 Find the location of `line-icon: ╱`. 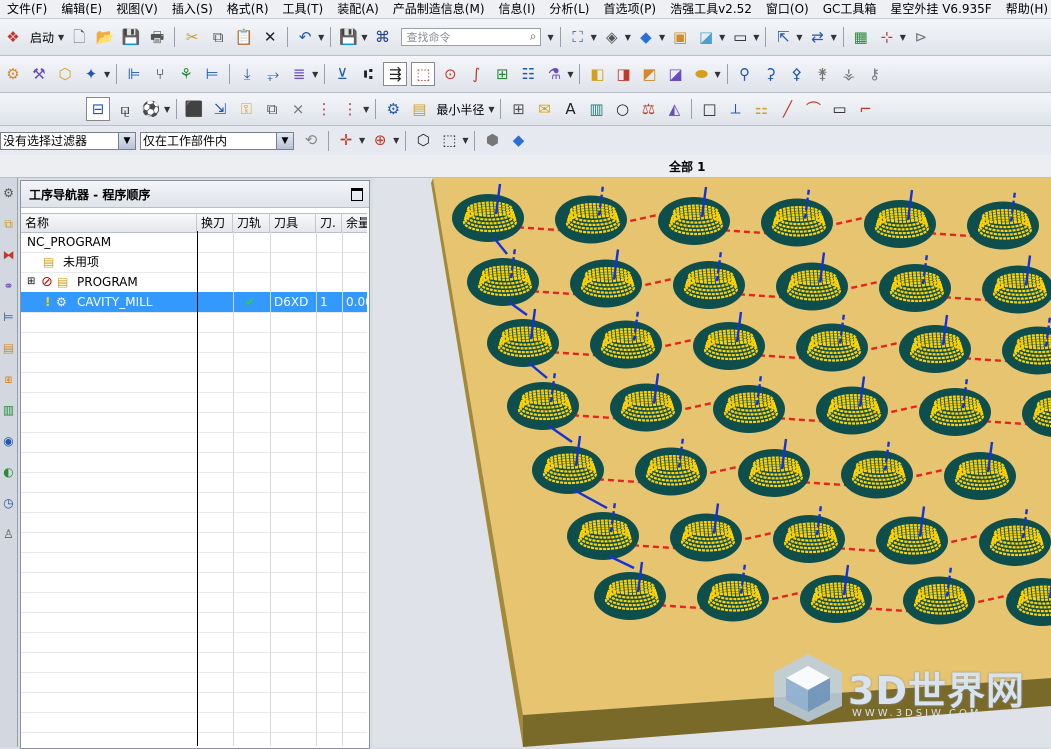

line-icon: ╱ is located at coordinates (787, 109).